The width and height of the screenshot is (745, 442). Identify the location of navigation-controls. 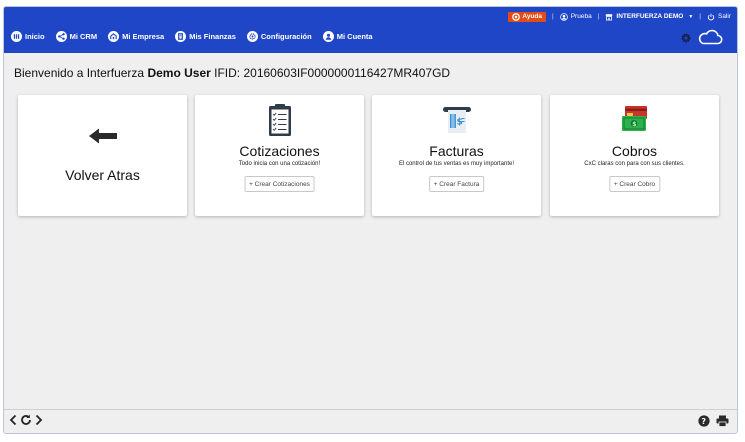
(26, 420).